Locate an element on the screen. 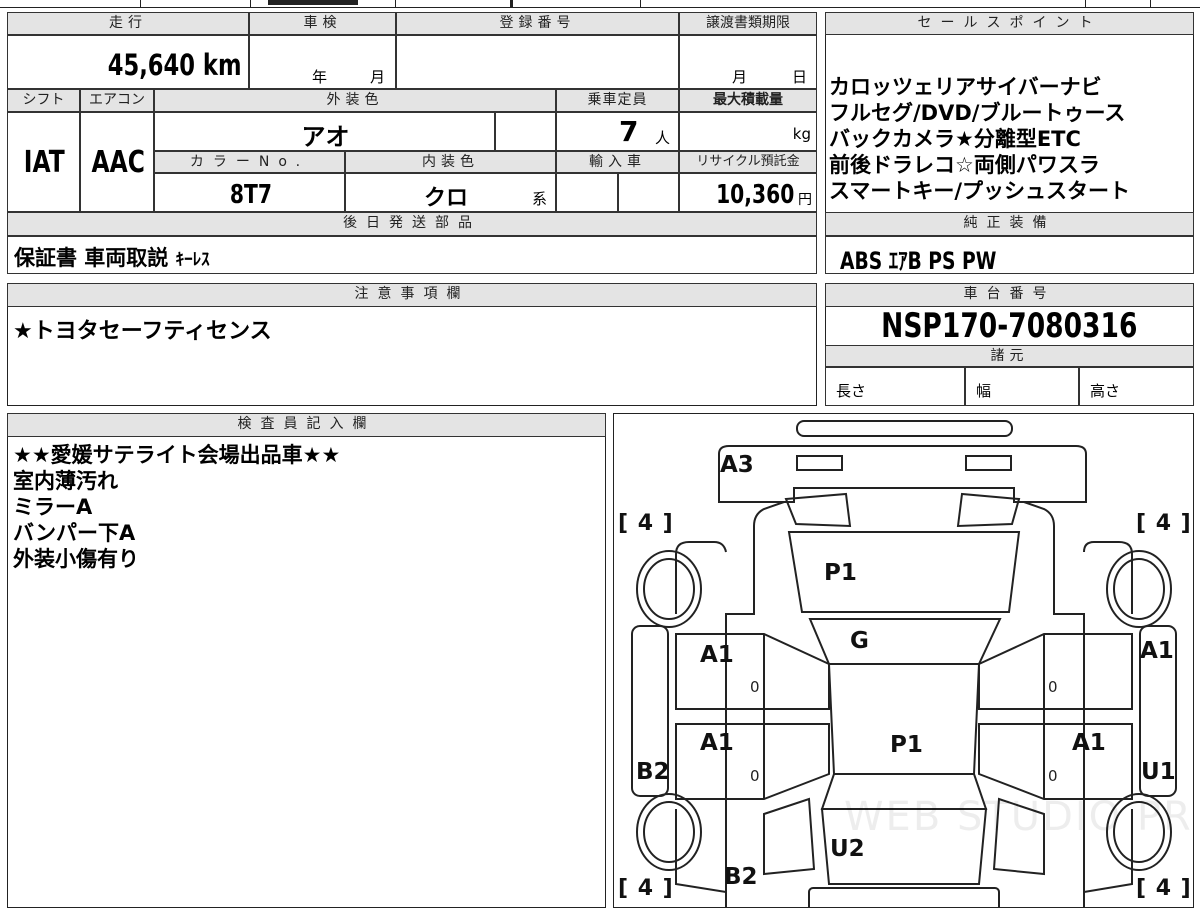  mileage-cell: 45,640 km is located at coordinates (128, 62).